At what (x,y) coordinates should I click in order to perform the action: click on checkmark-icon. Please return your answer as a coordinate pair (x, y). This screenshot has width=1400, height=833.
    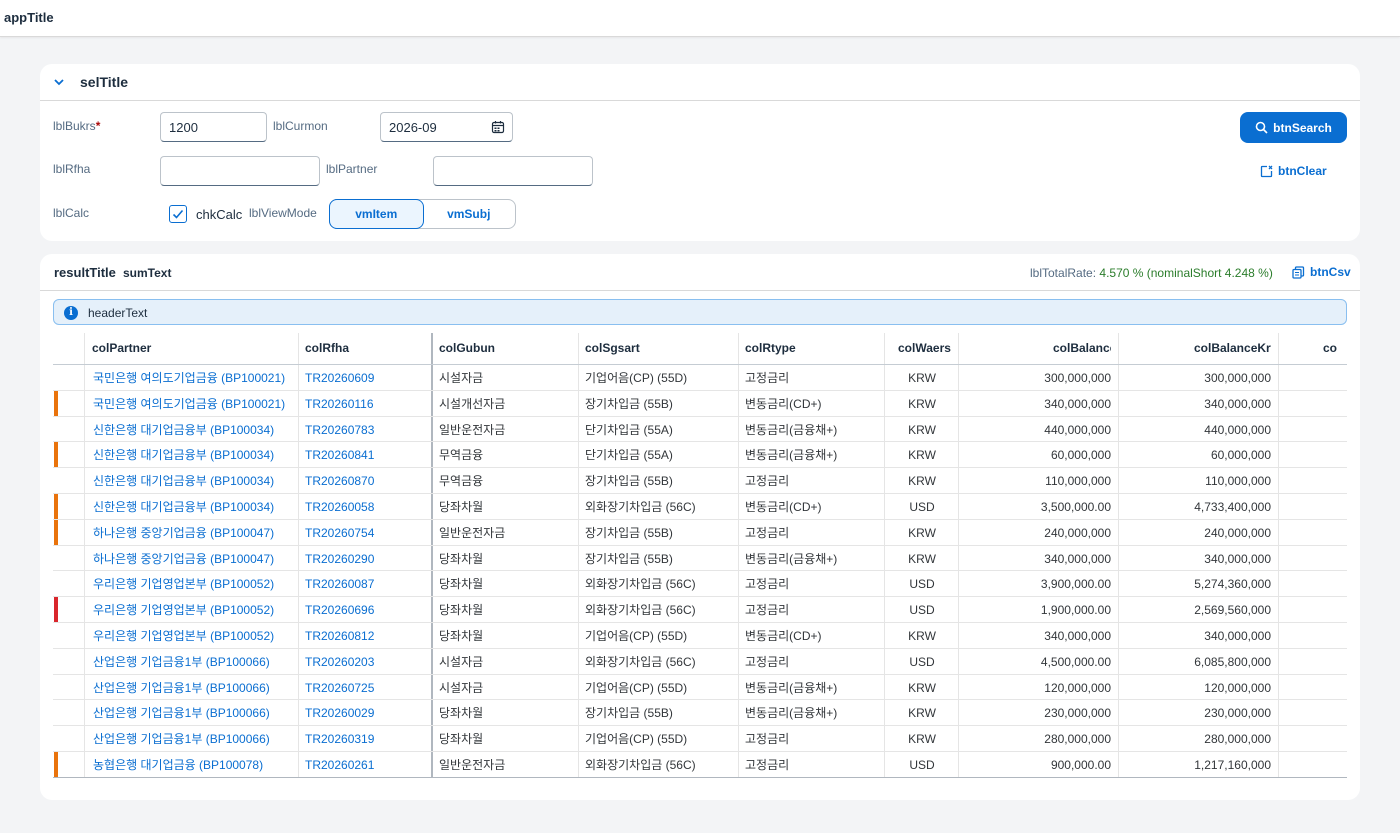
    Looking at the image, I should click on (178, 214).